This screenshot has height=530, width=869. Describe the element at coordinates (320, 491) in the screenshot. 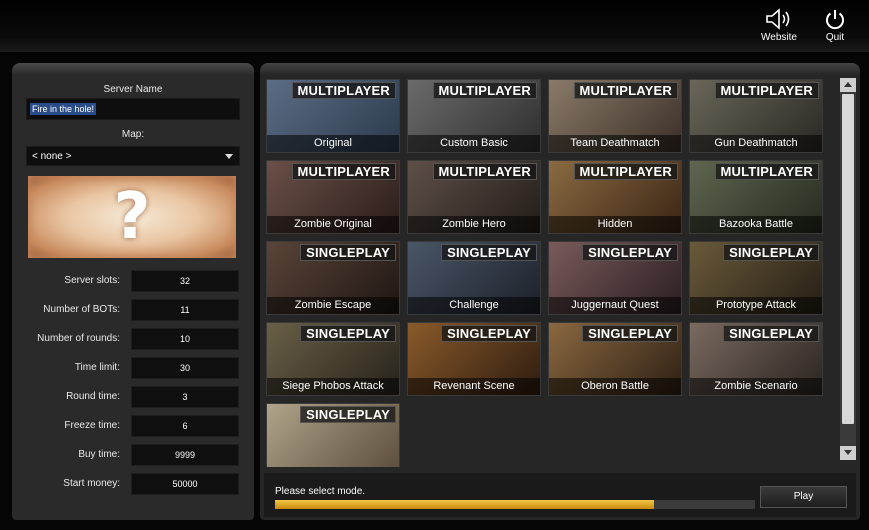

I see `status-text: Please select mode.` at that location.